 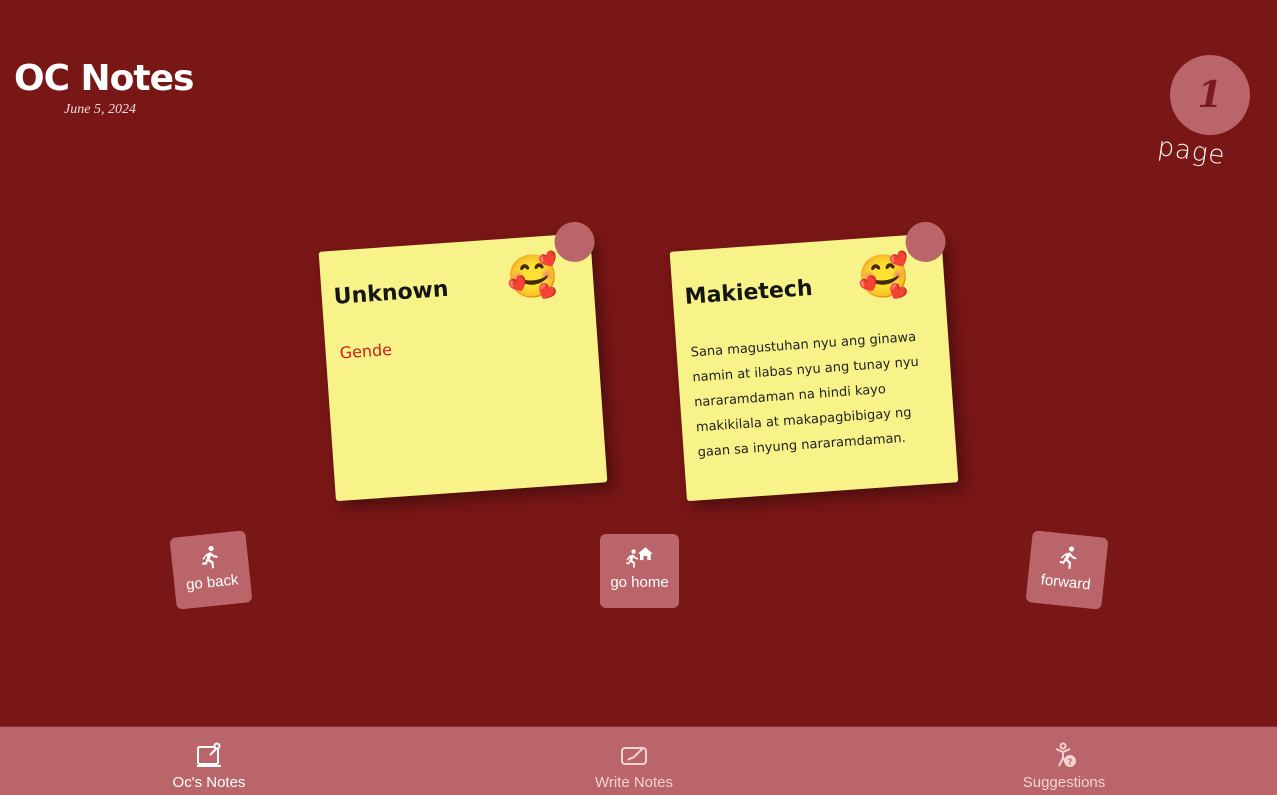 What do you see at coordinates (1210, 95) in the screenshot?
I see `page-number-badge: 1` at bounding box center [1210, 95].